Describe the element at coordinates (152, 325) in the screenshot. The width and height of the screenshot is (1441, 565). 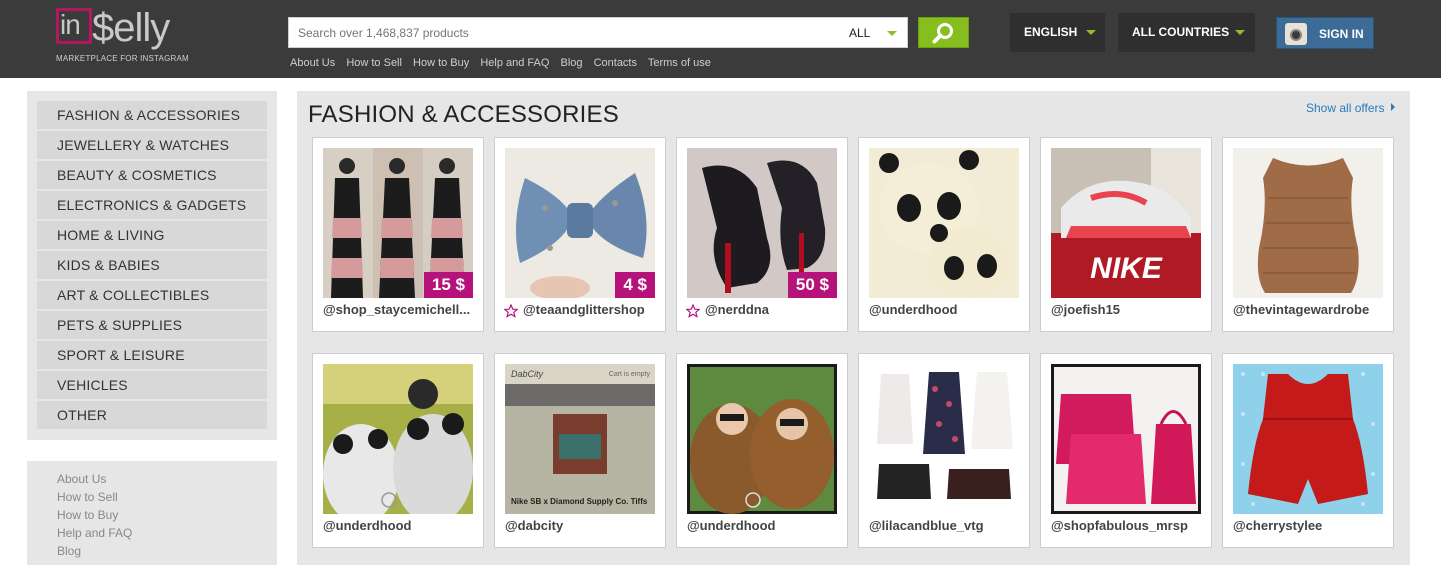
I see `sidebar-item-pets: PETS & SUPPLIES` at that location.